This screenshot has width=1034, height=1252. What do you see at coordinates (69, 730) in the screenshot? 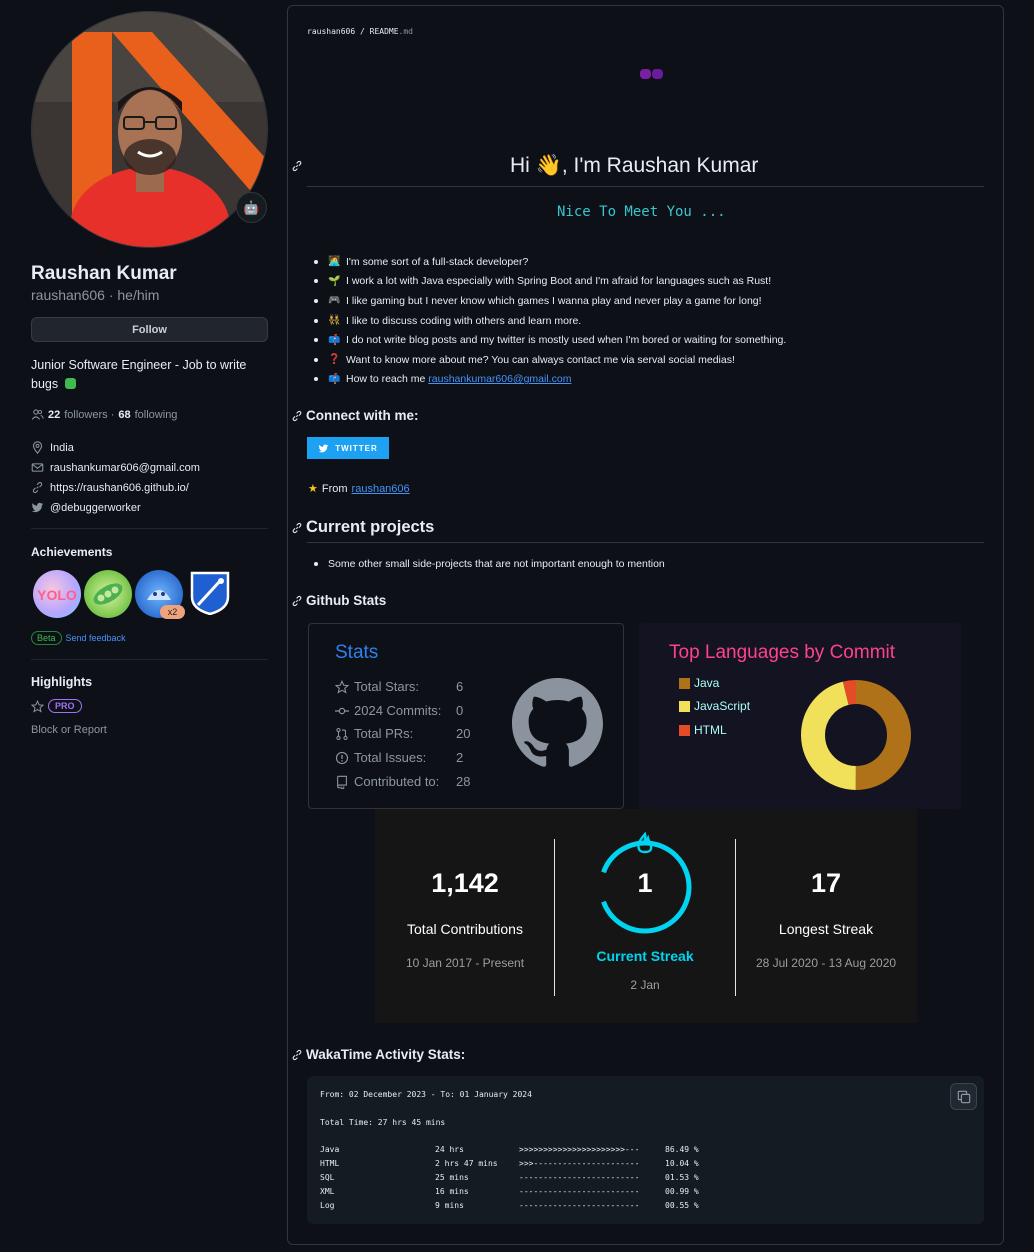
I see `block-or-report-link: Block or Report` at bounding box center [69, 730].